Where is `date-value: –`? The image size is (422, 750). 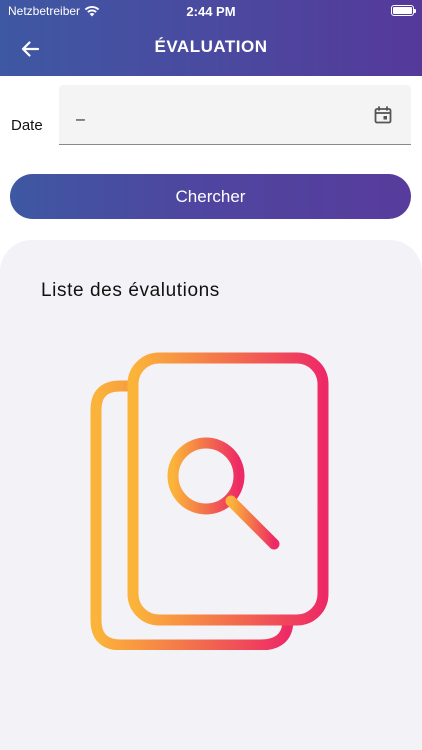 date-value: – is located at coordinates (80, 119).